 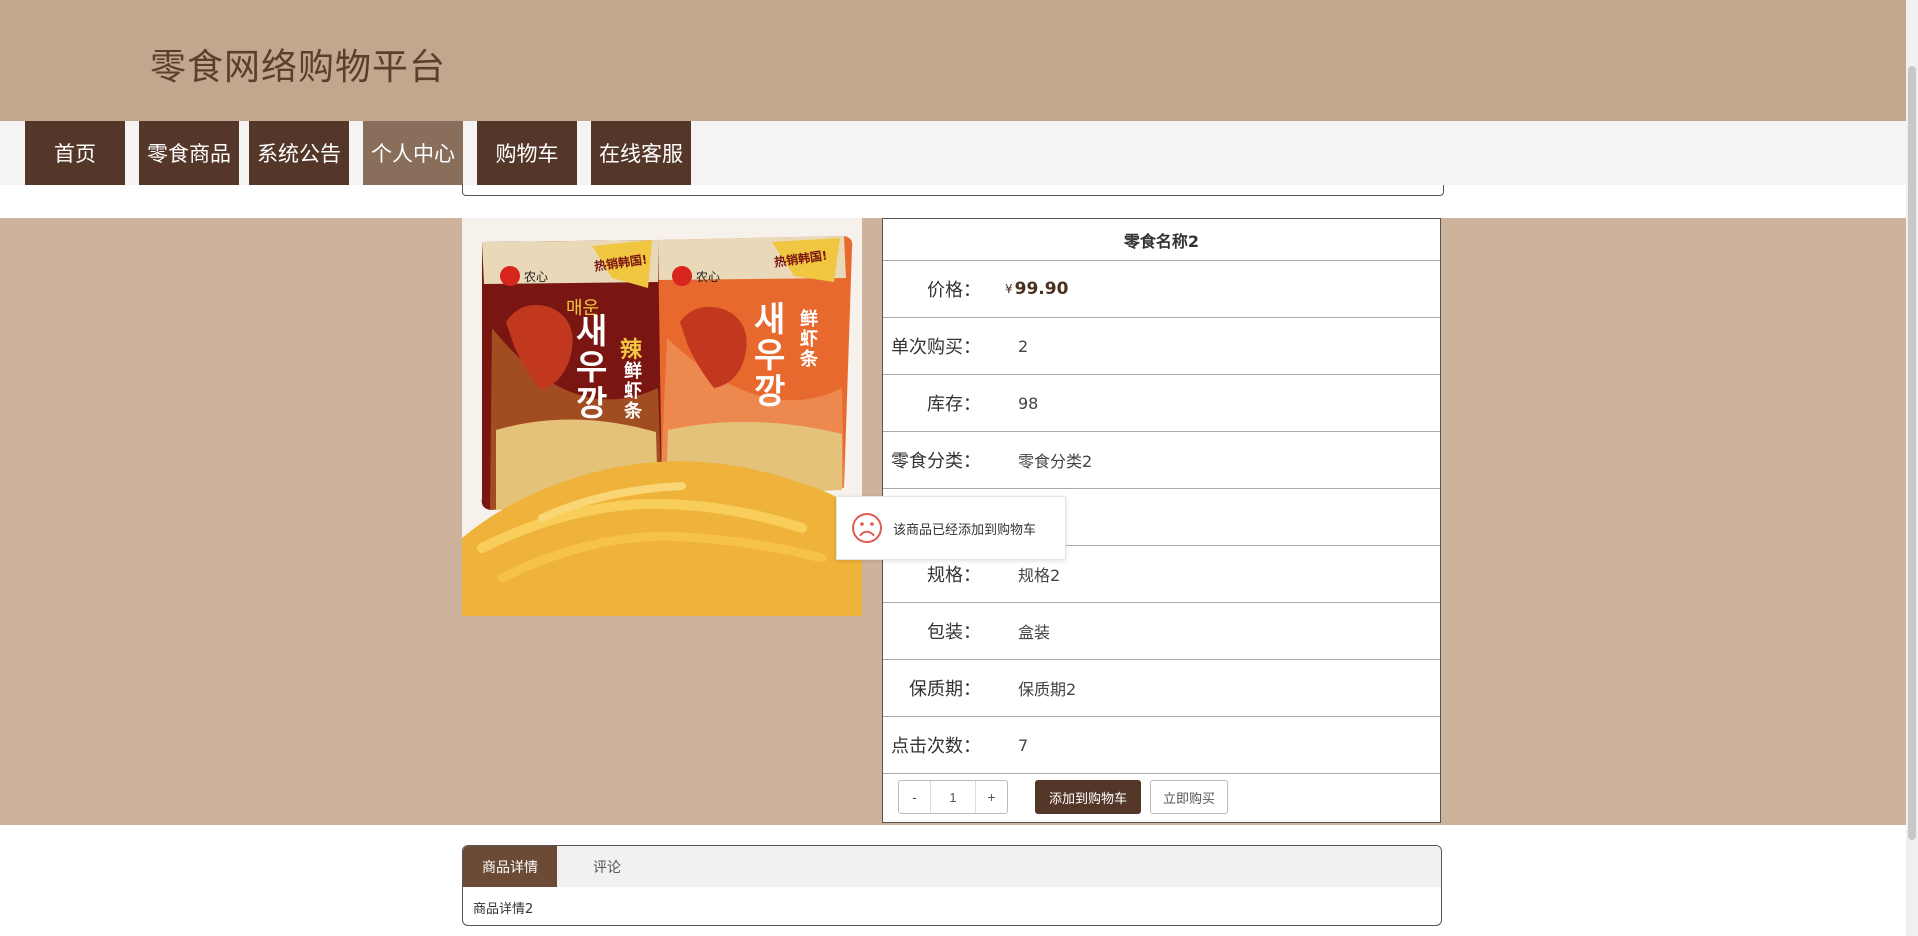 What do you see at coordinates (607, 866) in the screenshot?
I see `tab-reviews: 评论` at bounding box center [607, 866].